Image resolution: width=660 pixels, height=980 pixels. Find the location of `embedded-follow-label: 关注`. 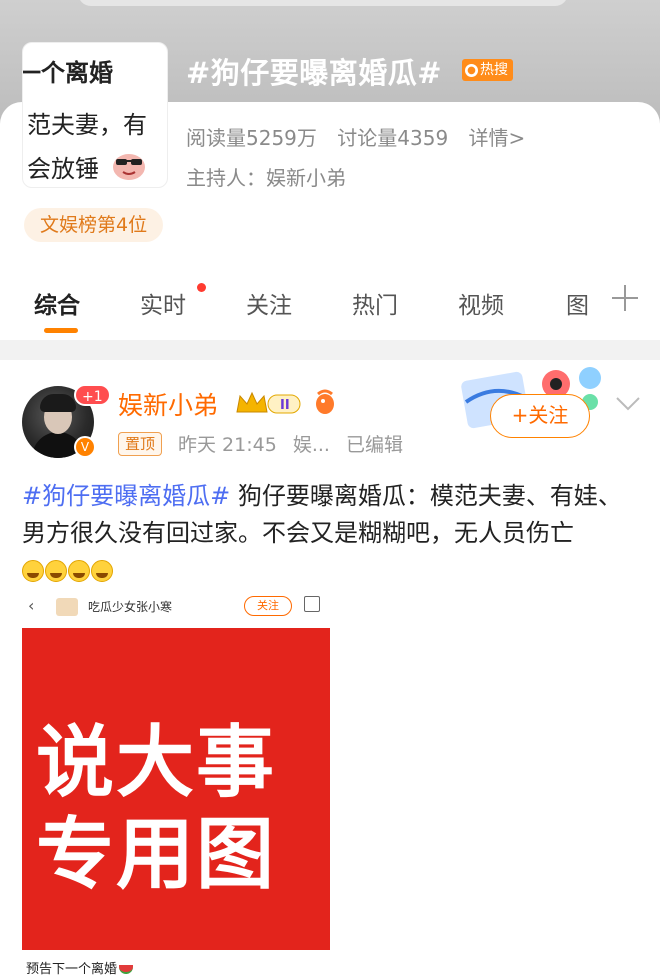

embedded-follow-label: 关注 is located at coordinates (268, 606).